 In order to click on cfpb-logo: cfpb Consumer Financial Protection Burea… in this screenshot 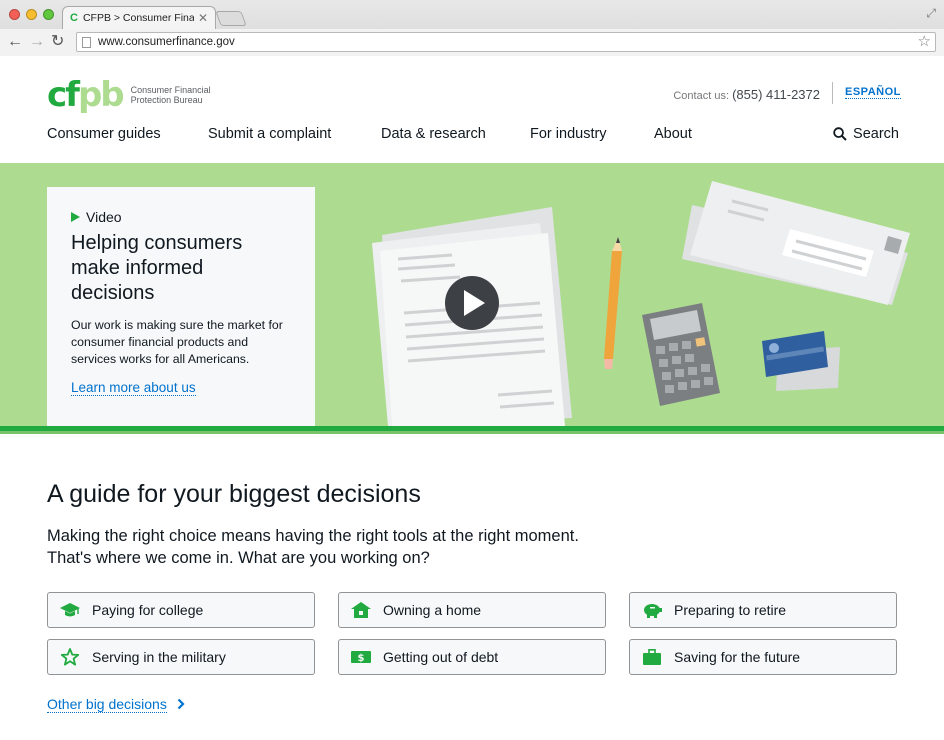, I will do `click(134, 95)`.